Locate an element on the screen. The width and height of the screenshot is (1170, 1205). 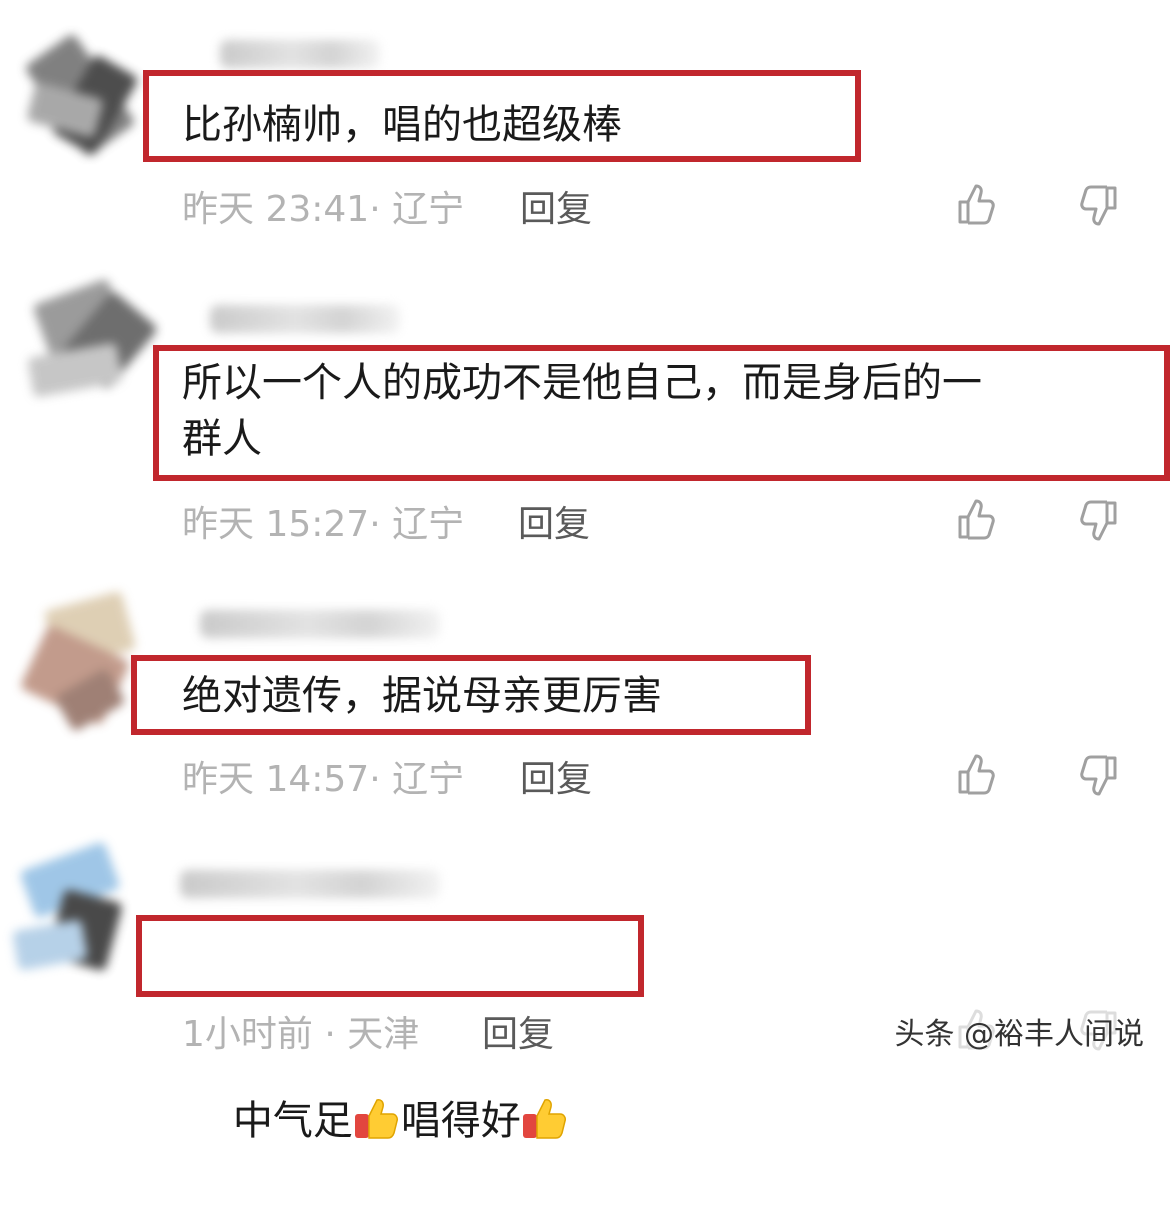
comment-text-part: 中气足 is located at coordinates (292, 1121).